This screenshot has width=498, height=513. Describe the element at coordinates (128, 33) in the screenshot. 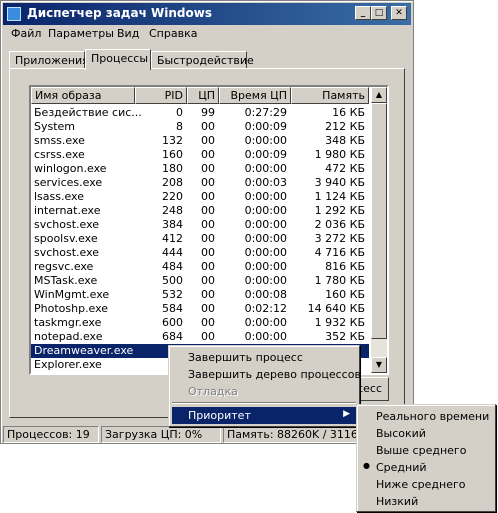

I see `menu-view: Вид` at that location.